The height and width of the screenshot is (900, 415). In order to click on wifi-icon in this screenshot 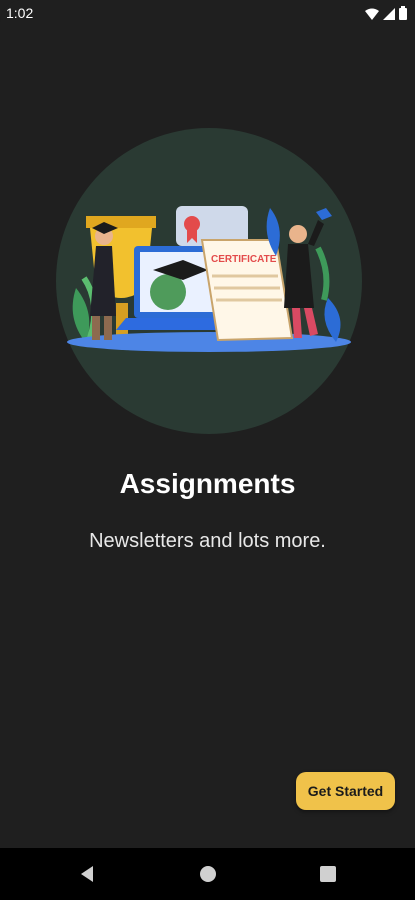, I will do `click(372, 15)`.